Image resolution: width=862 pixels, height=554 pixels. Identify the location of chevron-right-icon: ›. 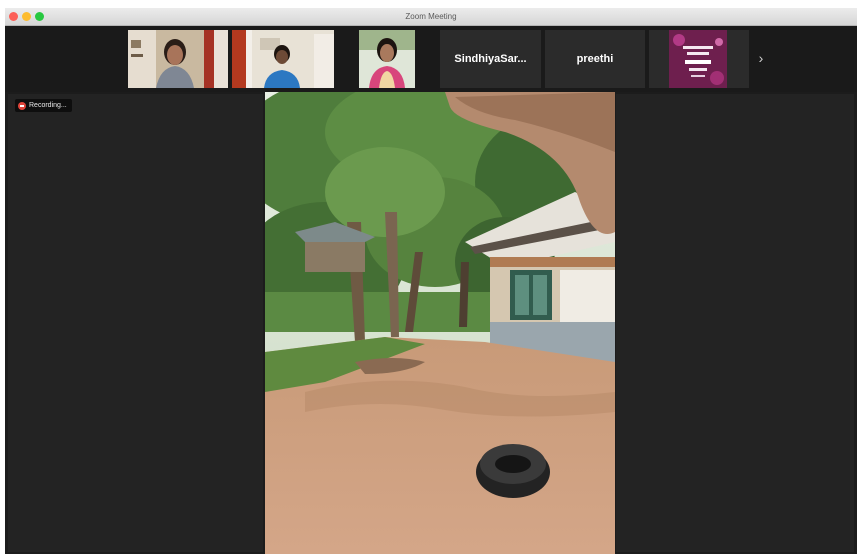
(761, 60).